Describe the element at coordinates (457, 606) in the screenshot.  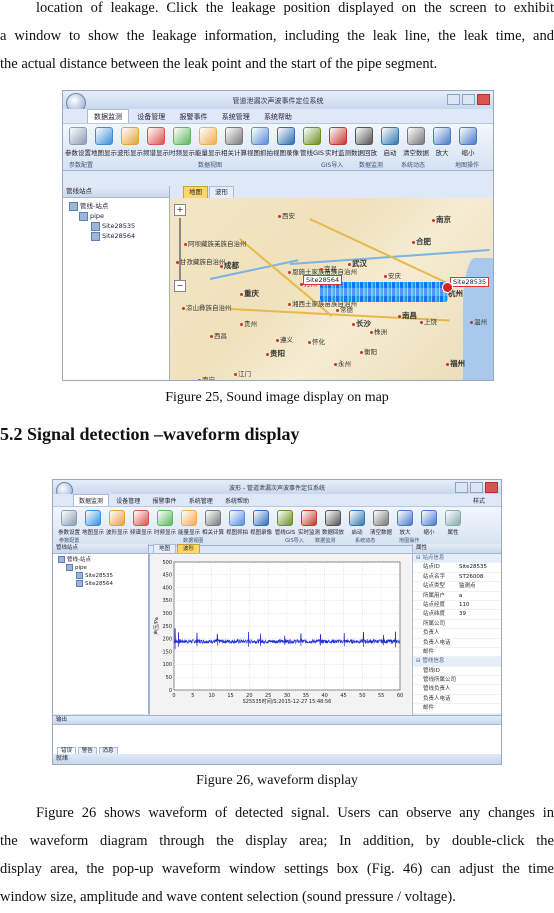
I see `property-row: 站点经度 110` at that location.